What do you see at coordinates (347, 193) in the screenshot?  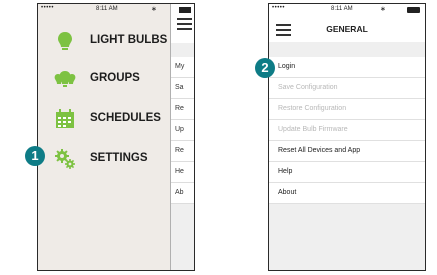 I see `list-item-about: About` at bounding box center [347, 193].